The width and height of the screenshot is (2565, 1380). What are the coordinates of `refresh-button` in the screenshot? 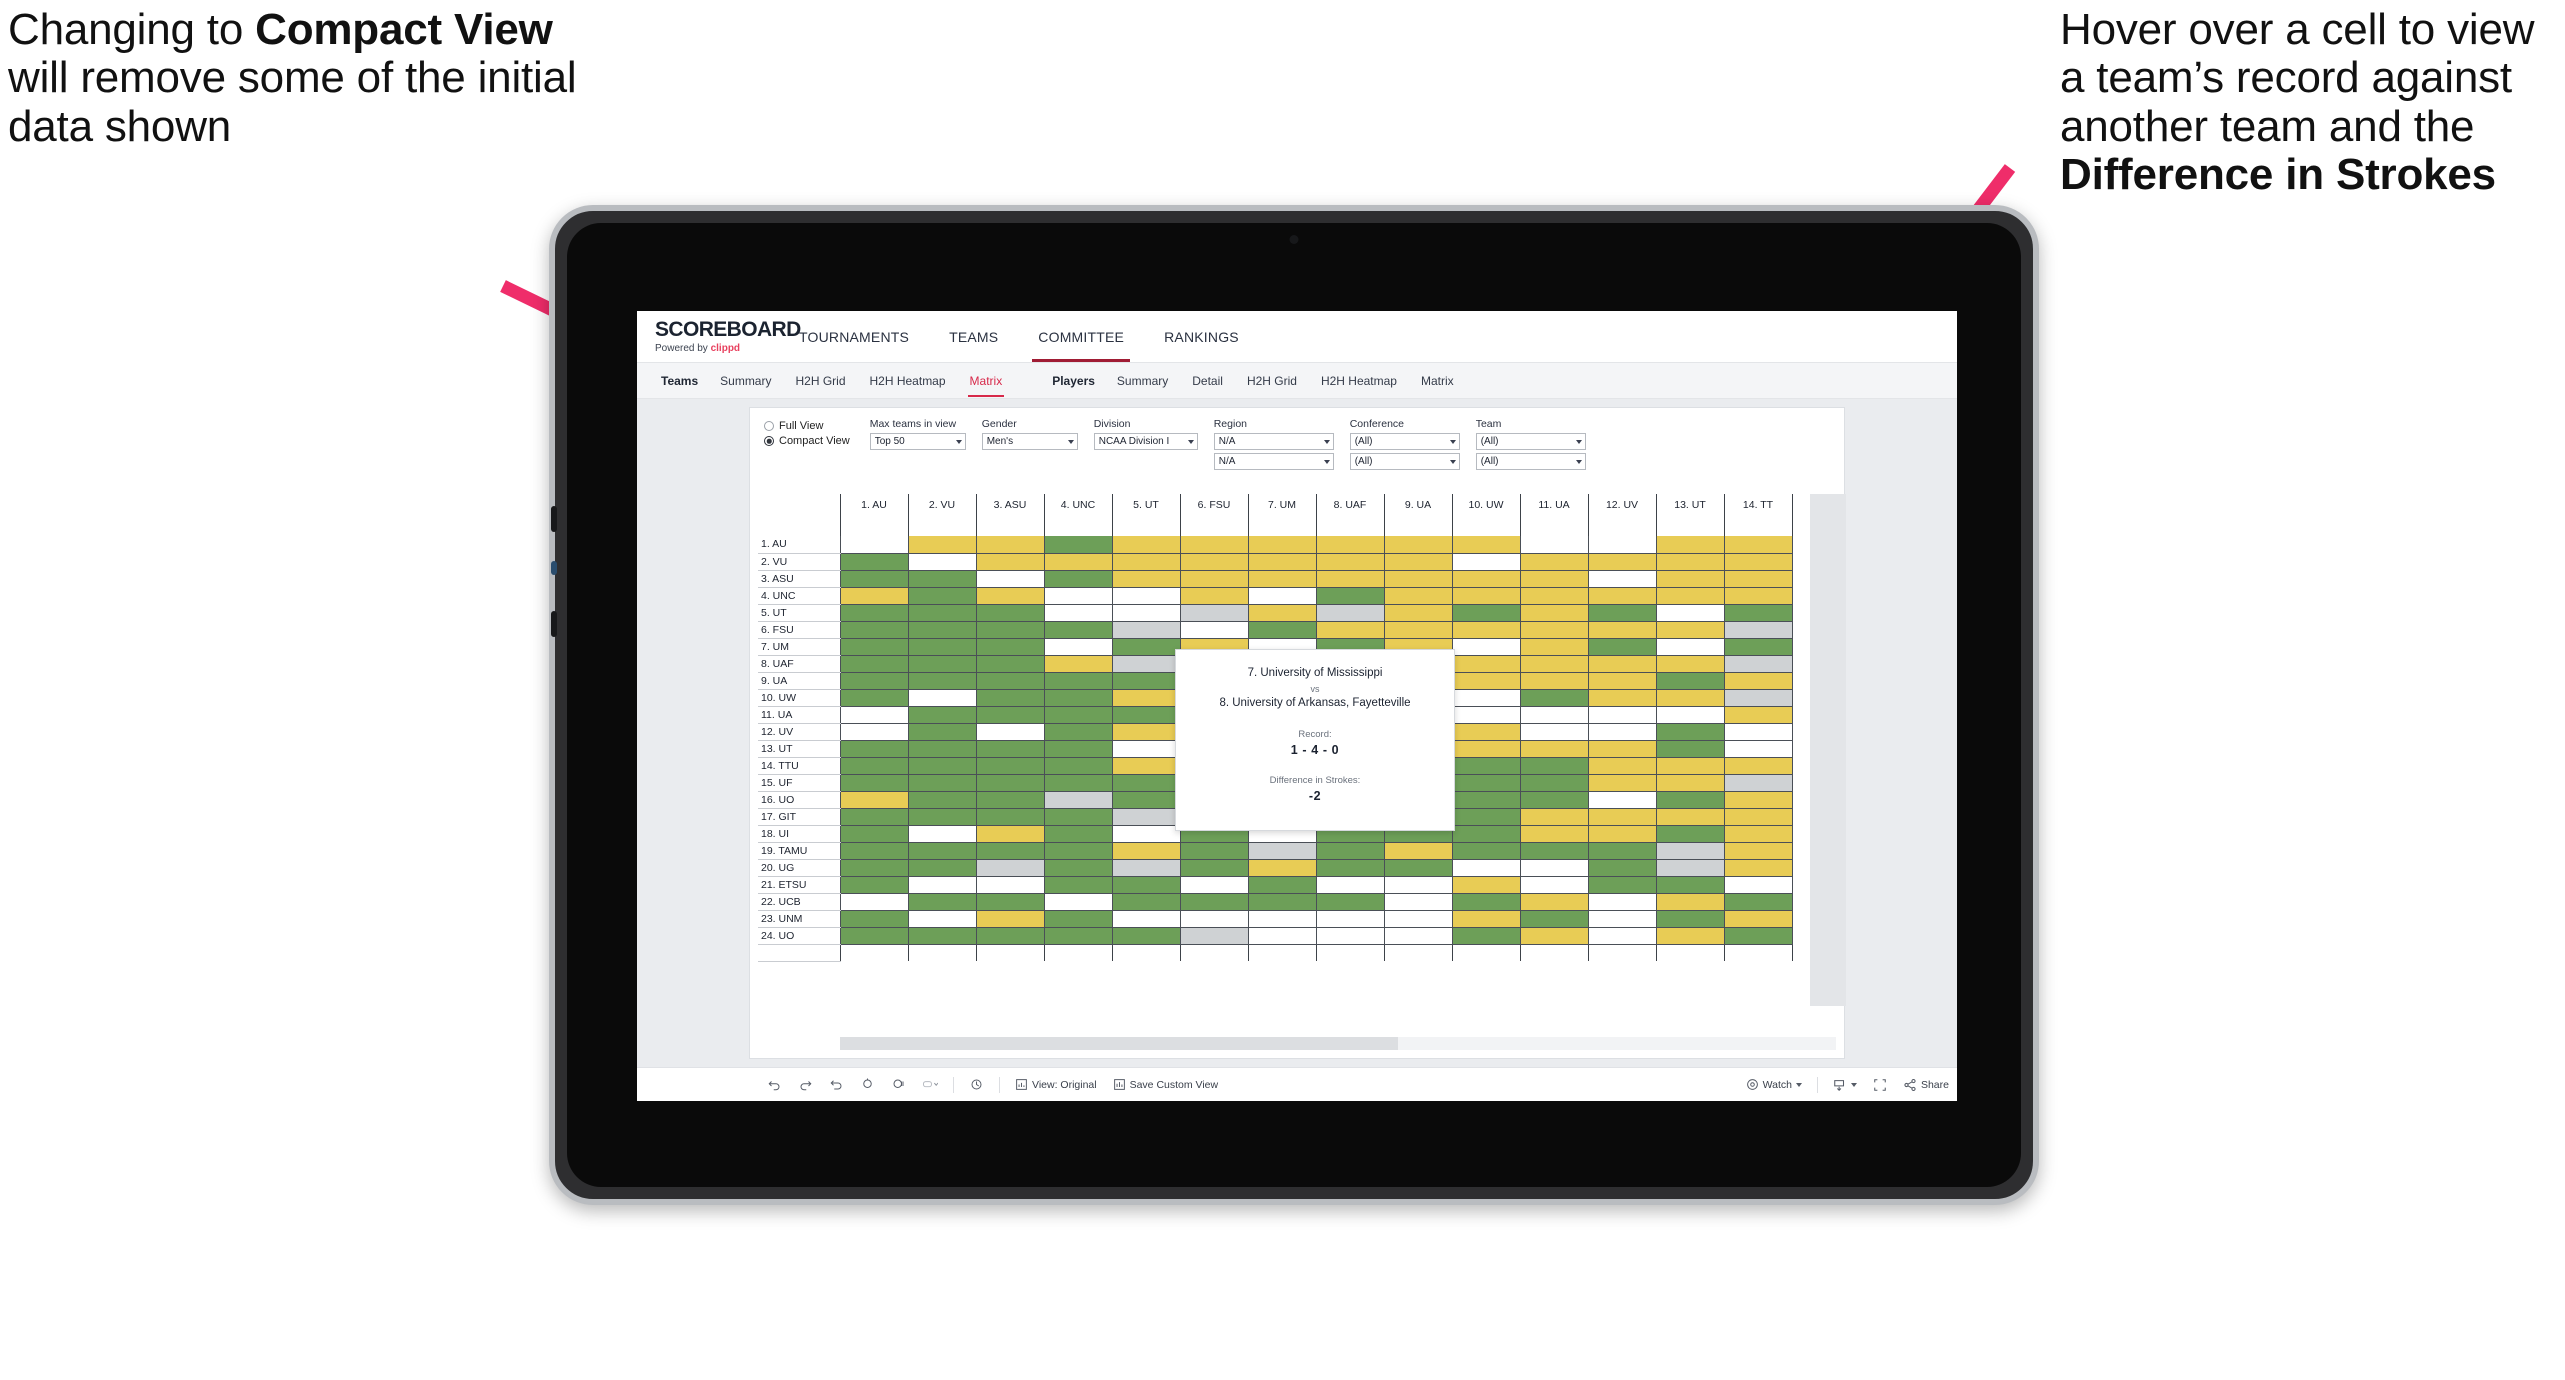 It's located at (867, 1085).